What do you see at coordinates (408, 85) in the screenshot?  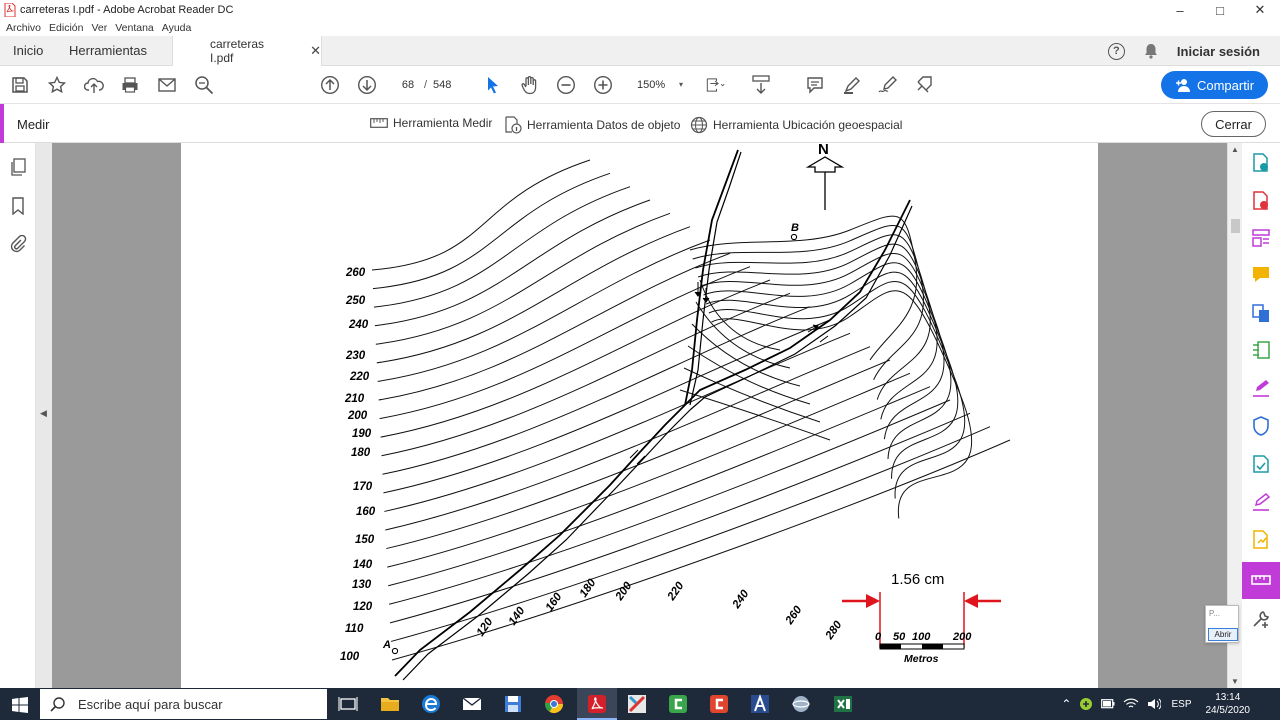 I see `page-number-input: 68` at bounding box center [408, 85].